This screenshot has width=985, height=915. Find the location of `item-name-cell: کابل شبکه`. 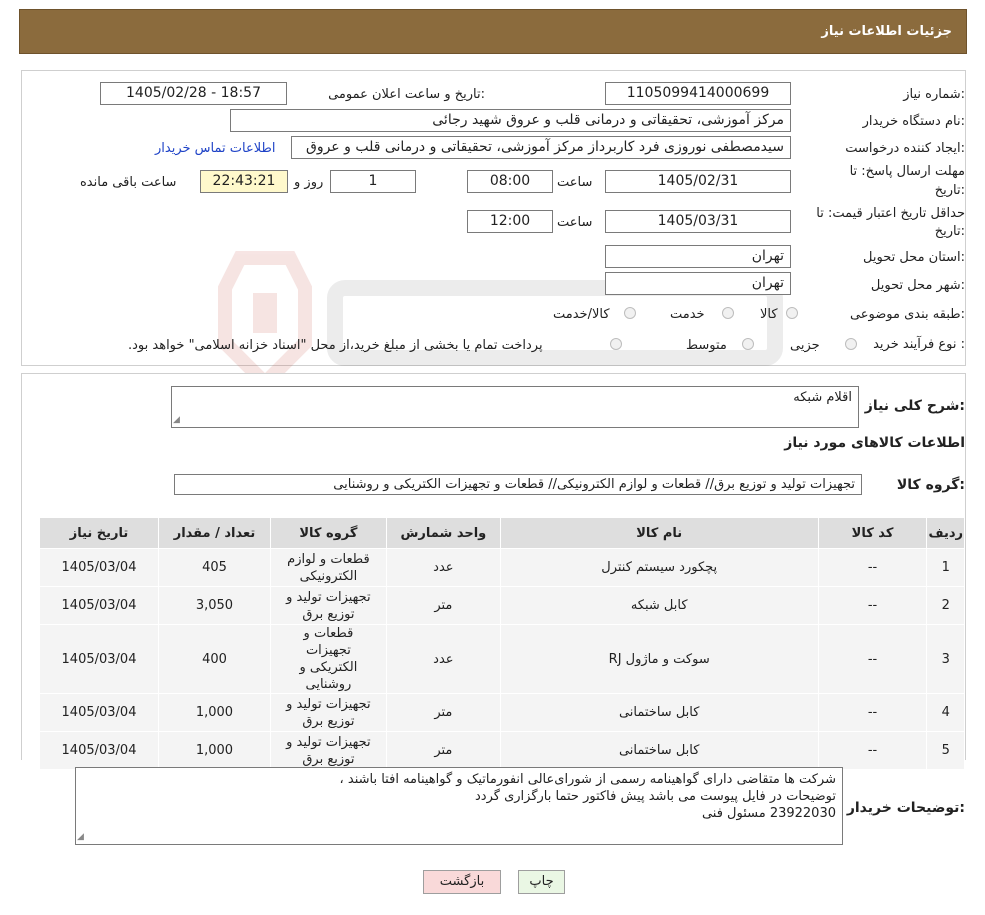

item-name-cell: کابل شبکه is located at coordinates (659, 605).